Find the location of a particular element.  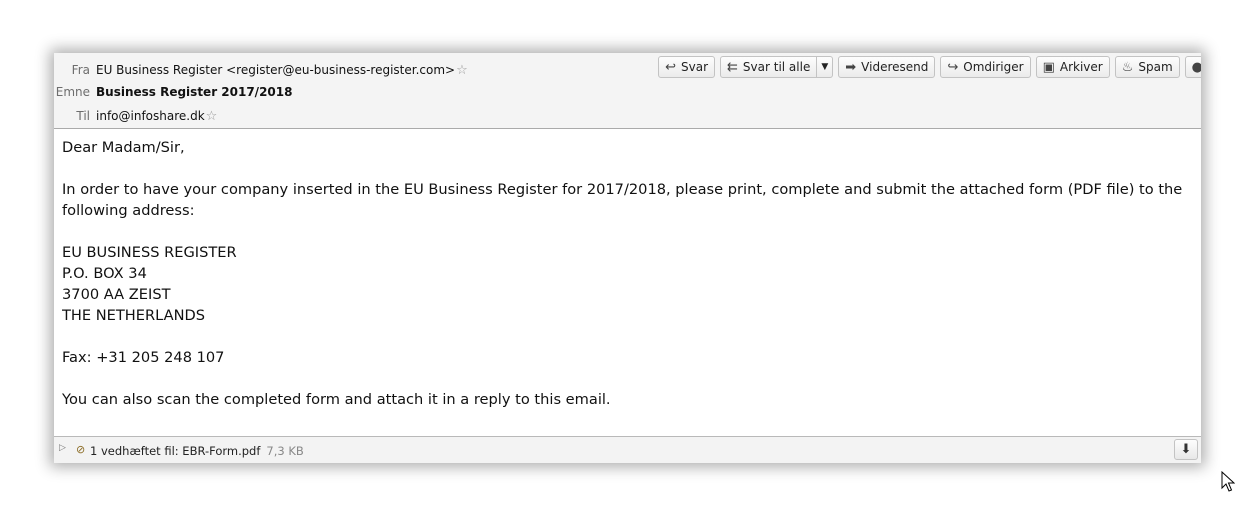

to-value: info@infoshare.dk is located at coordinates (150, 116).